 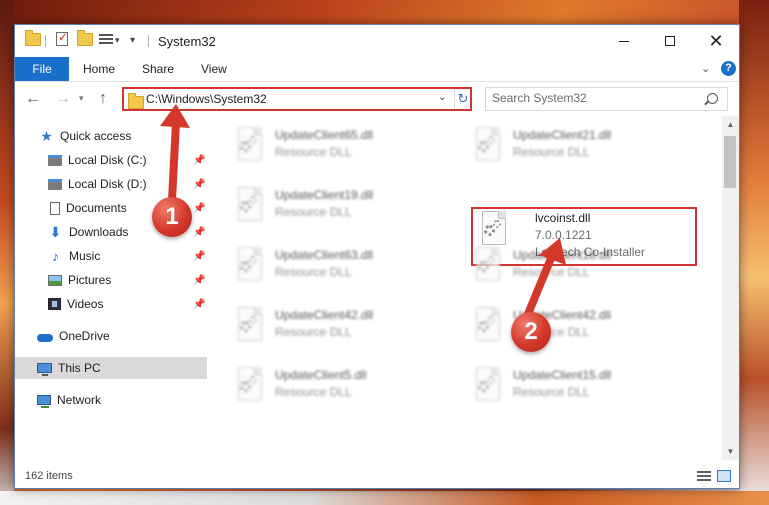 I want to click on callout-step-2: 2, so click(x=531, y=332).